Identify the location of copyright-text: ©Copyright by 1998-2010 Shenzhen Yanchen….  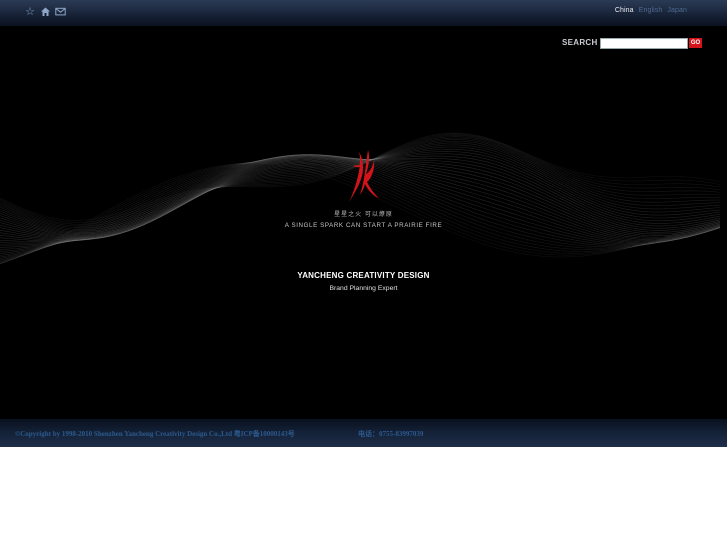
(155, 434).